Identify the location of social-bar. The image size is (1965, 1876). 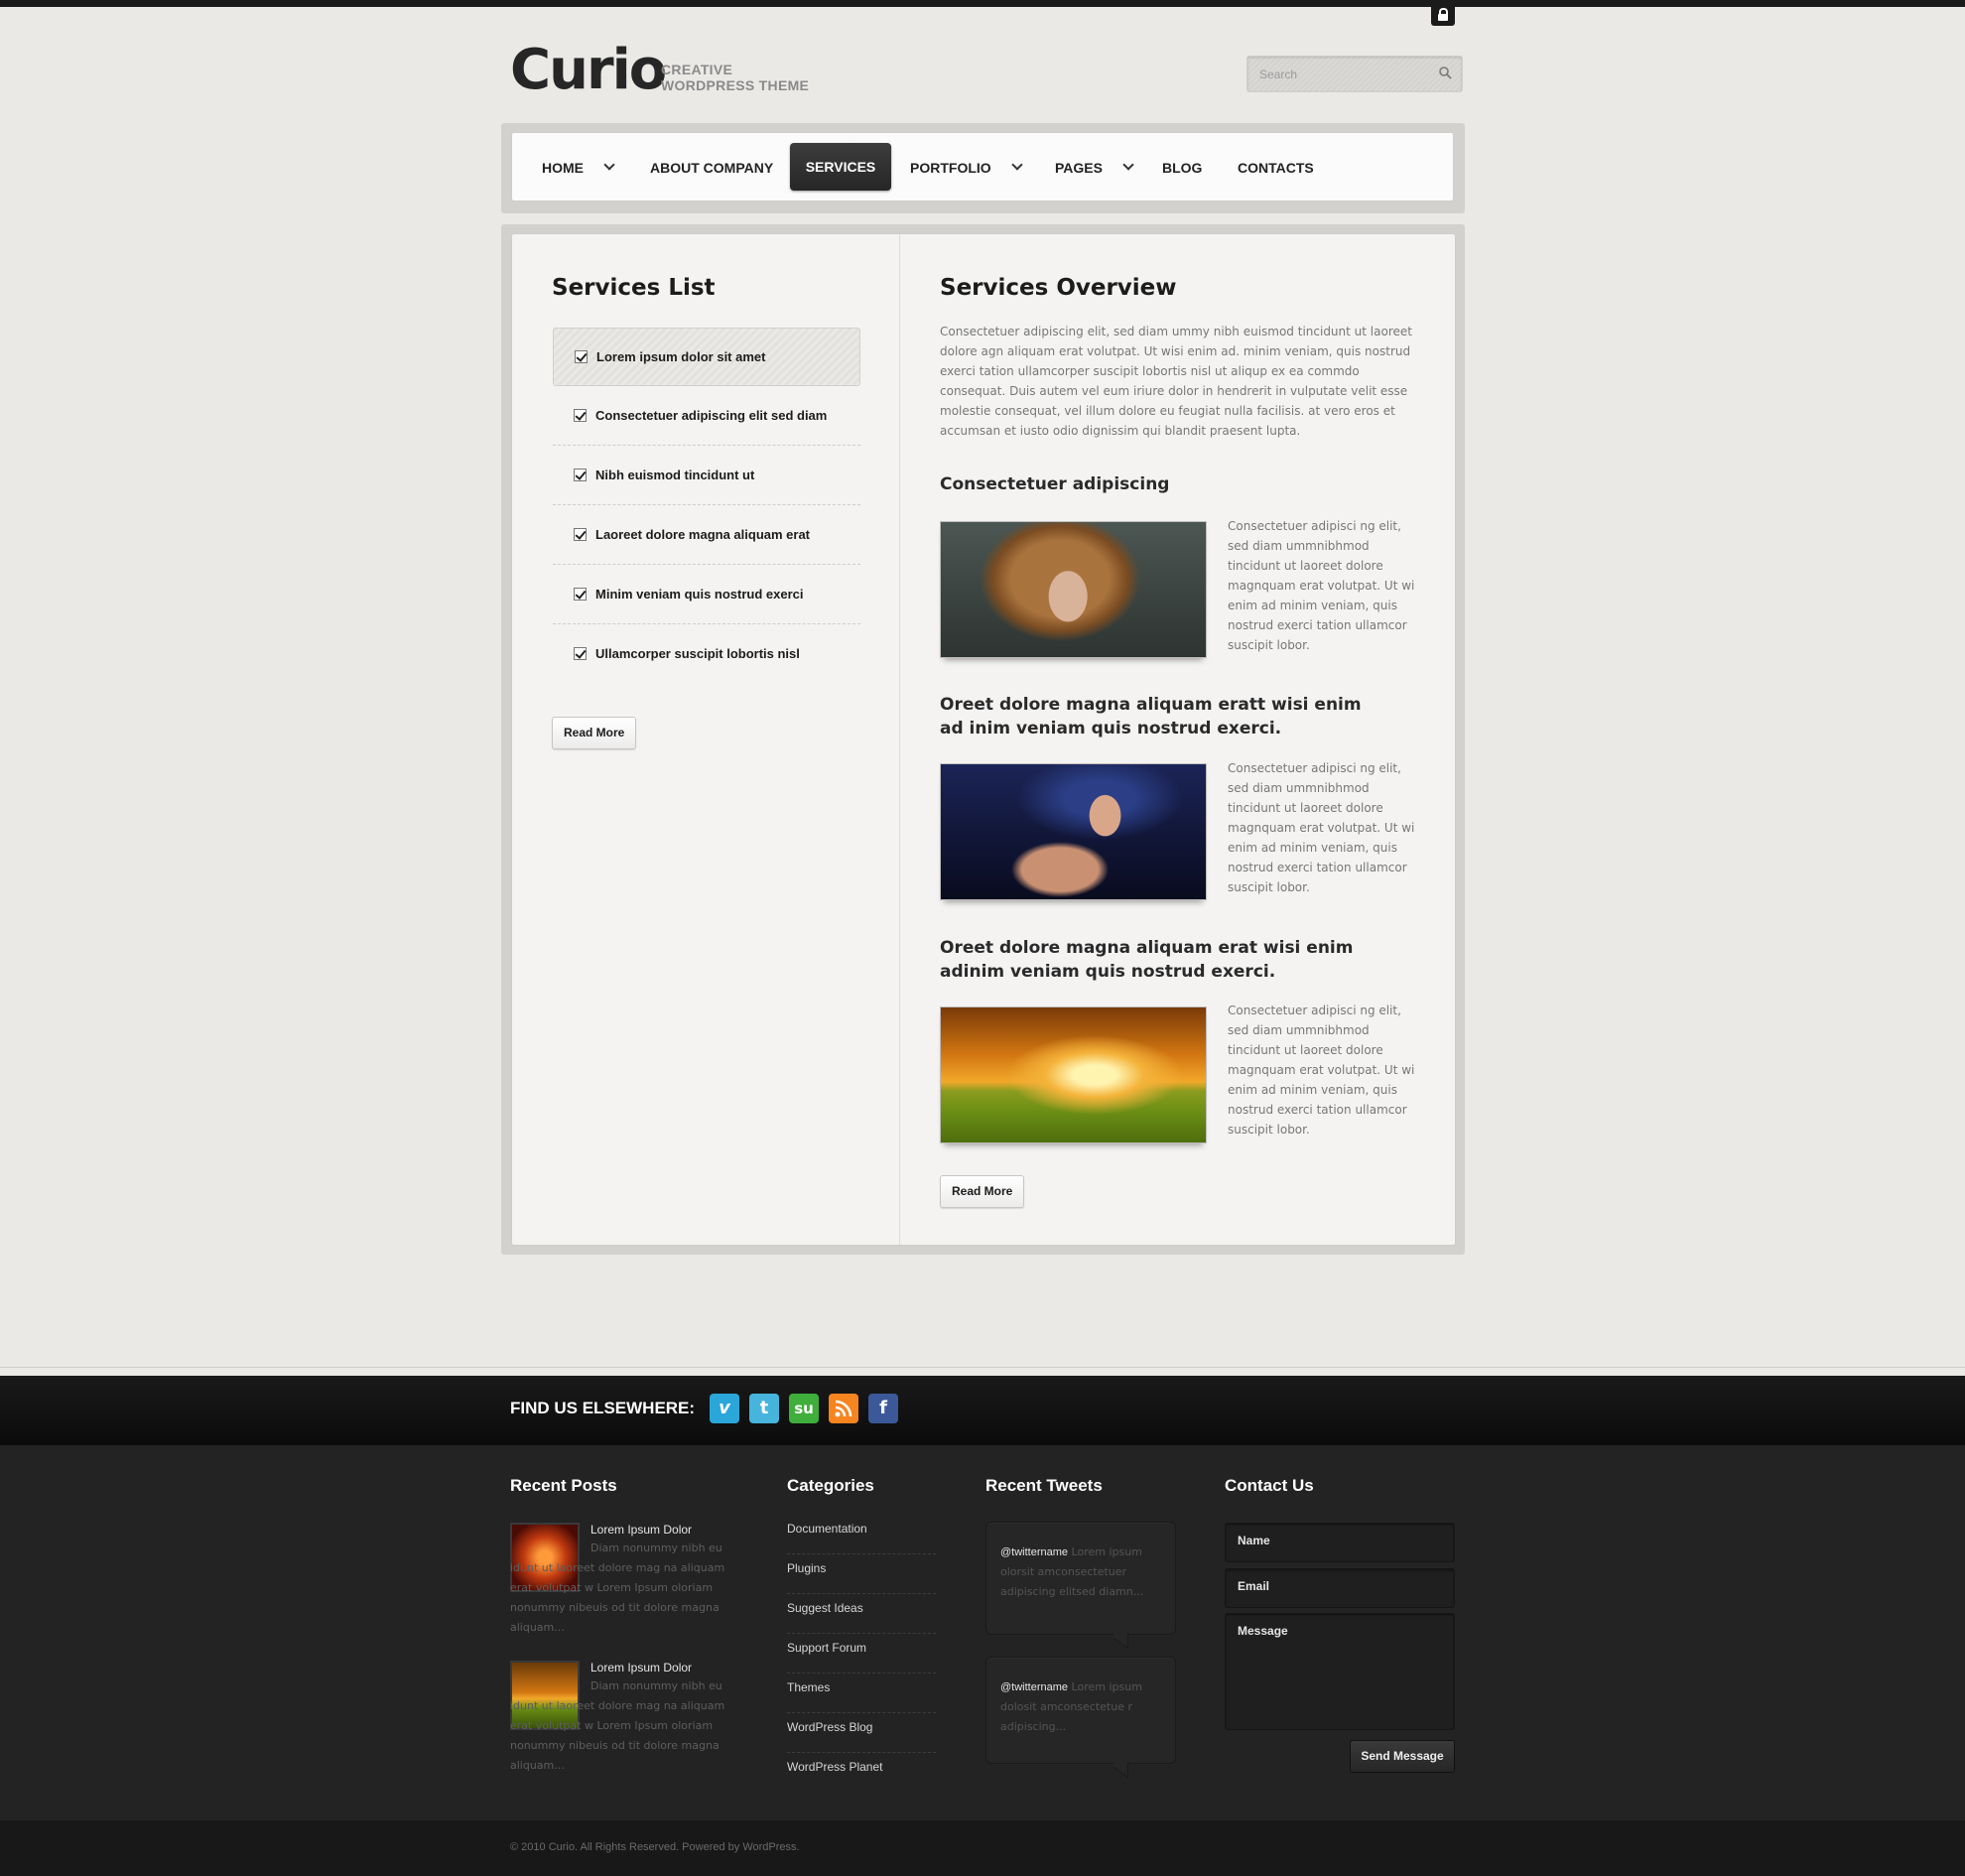
(982, 1410).